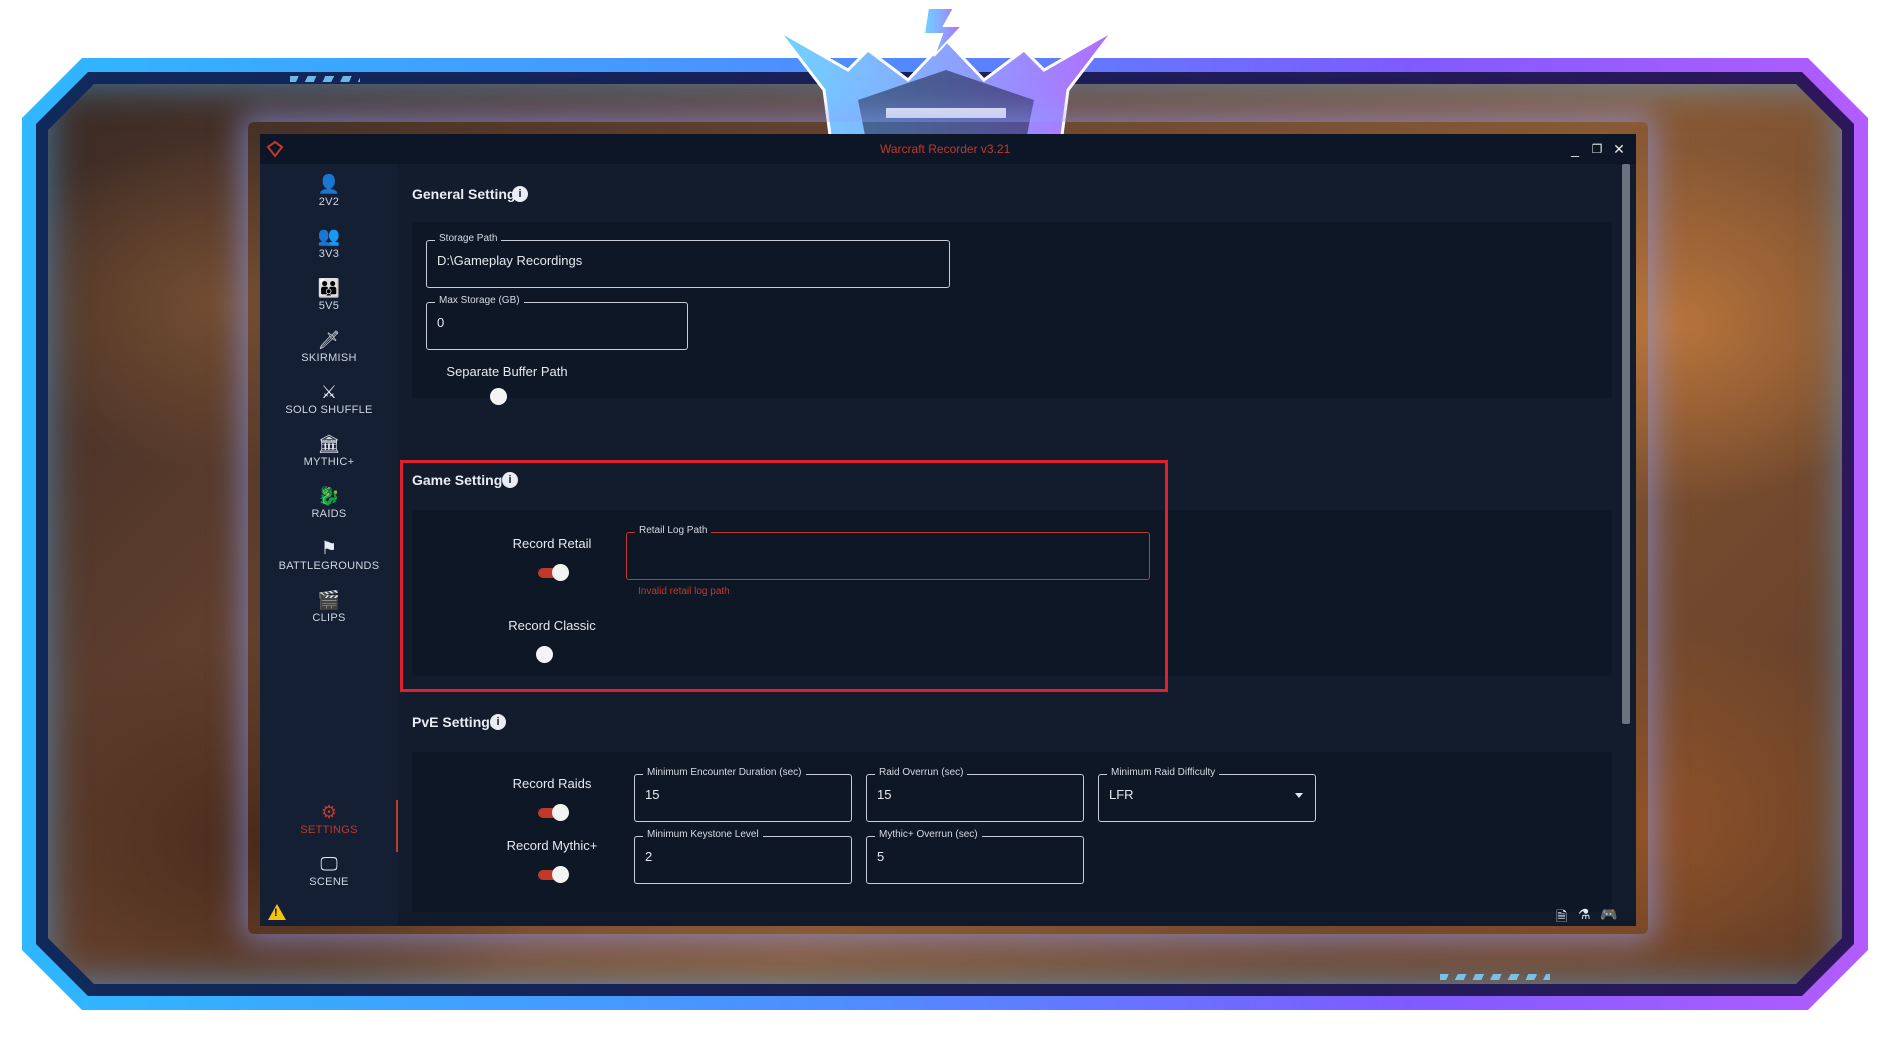 This screenshot has height=1063, width=1890. What do you see at coordinates (468, 194) in the screenshot?
I see `general-settings-title: General Settings` at bounding box center [468, 194].